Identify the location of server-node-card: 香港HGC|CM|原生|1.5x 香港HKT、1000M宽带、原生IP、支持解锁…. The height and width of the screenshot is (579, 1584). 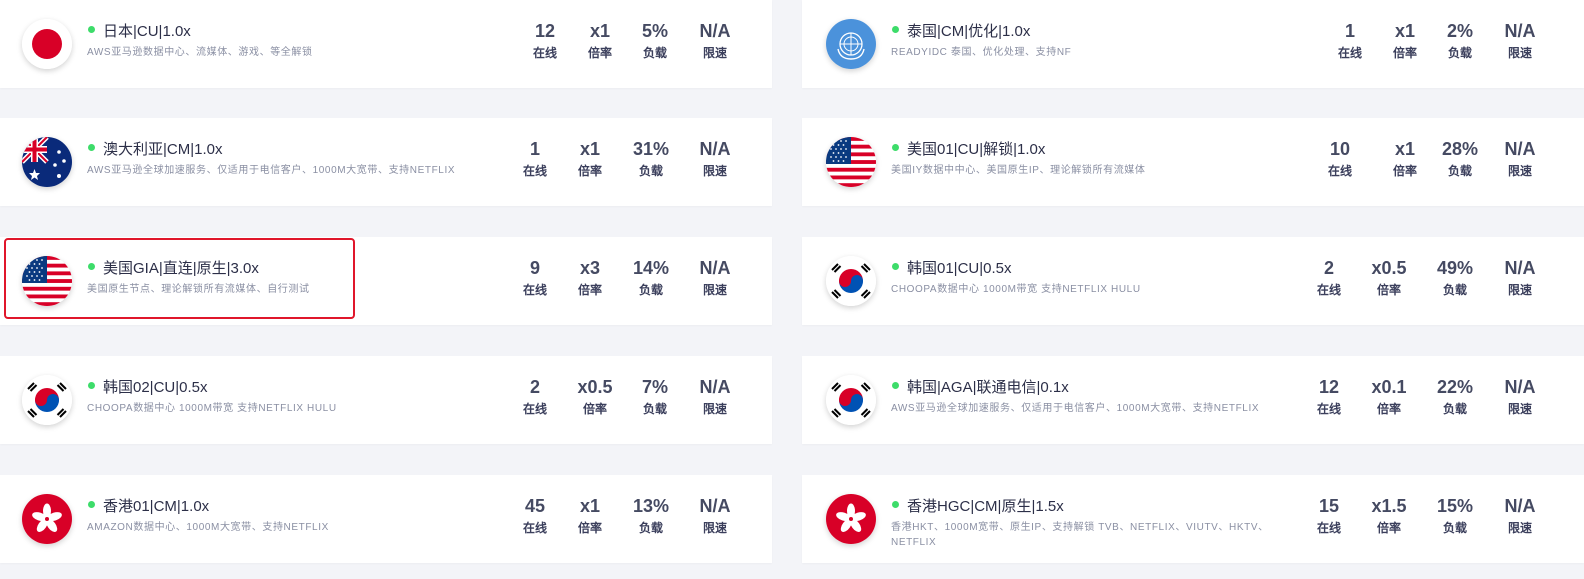
(1193, 519).